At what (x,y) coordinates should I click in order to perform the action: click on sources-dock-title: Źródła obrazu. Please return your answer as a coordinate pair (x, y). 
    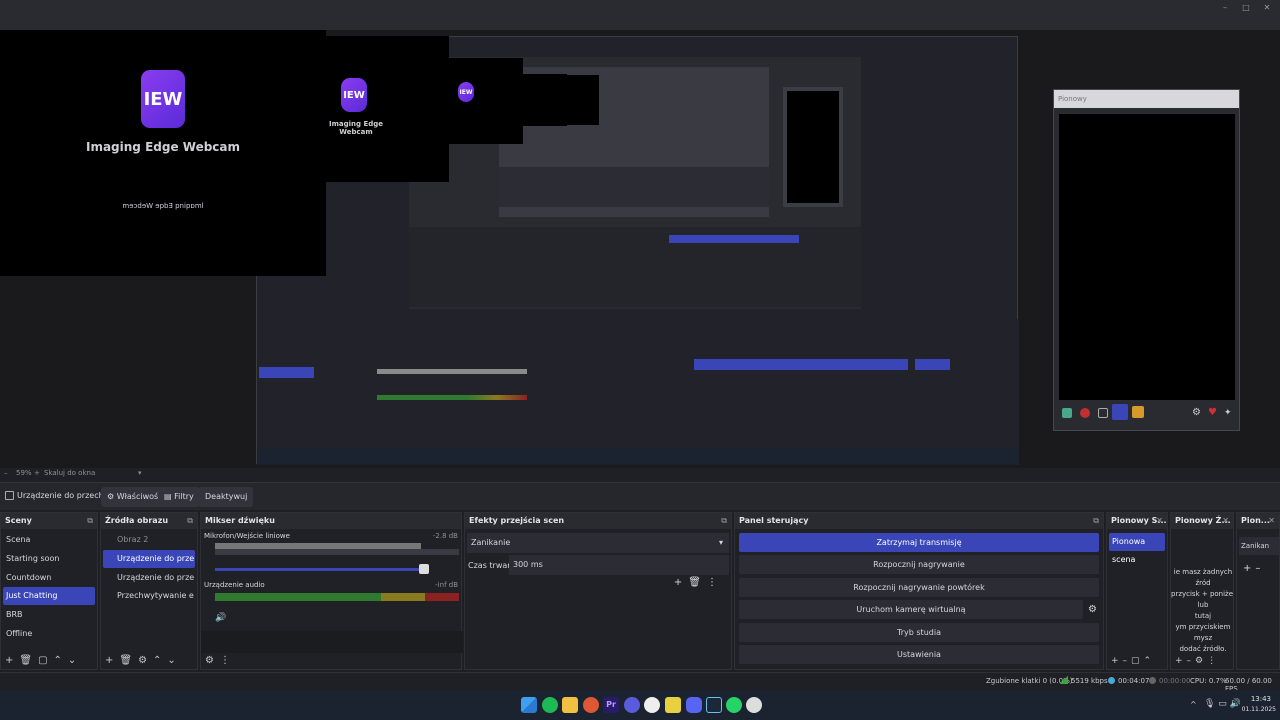
    Looking at the image, I should click on (149, 521).